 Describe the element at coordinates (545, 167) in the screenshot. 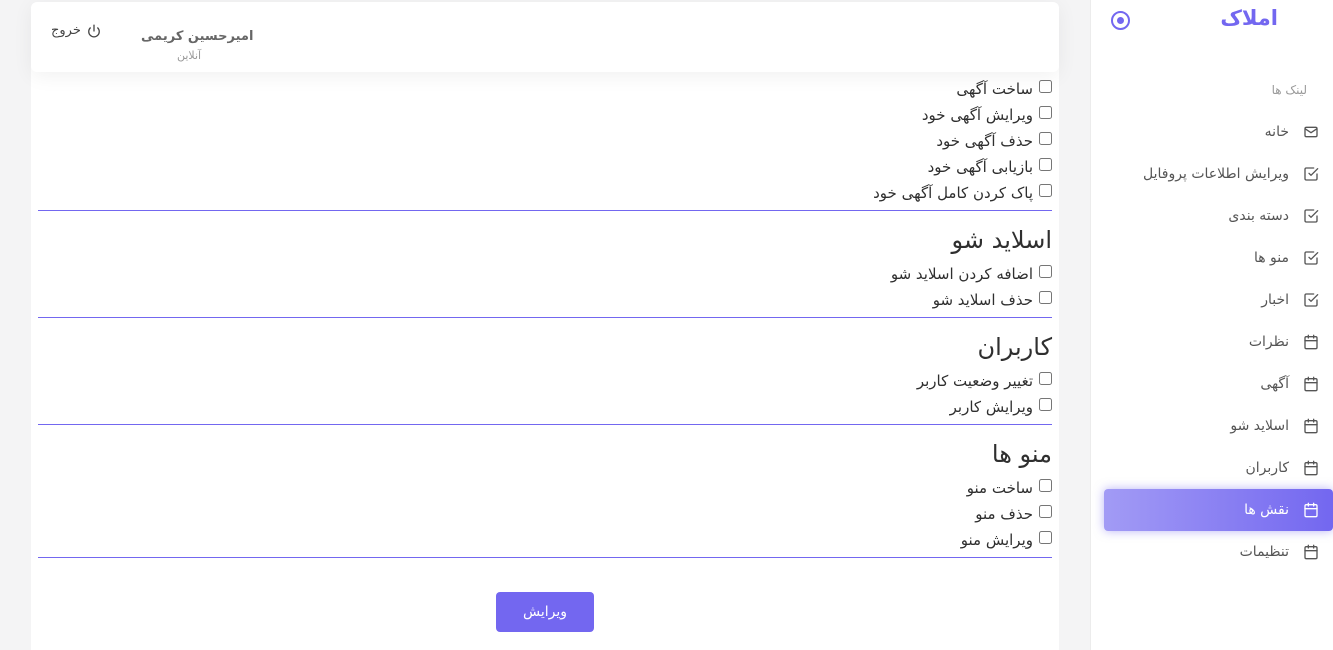

I see `permission-item: بازیابی آگهی خود` at that location.